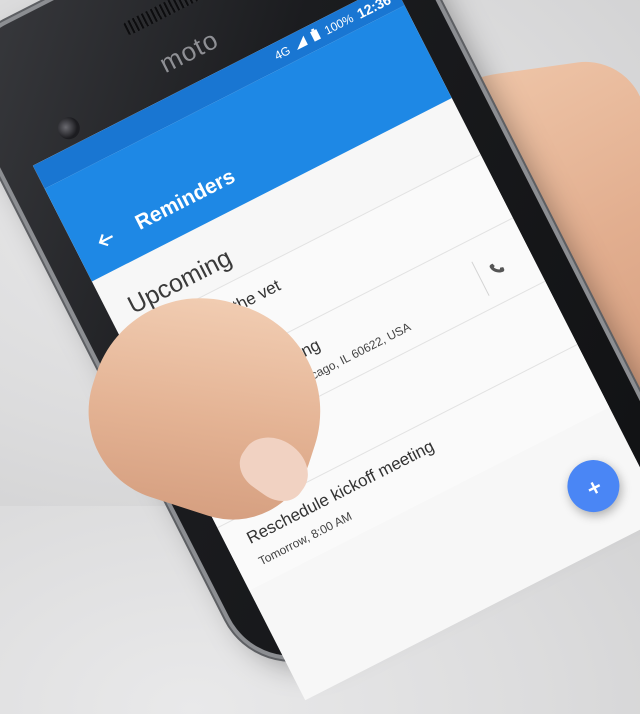  Describe the element at coordinates (189, 51) in the screenshot. I see `brand-logo: moto` at that location.